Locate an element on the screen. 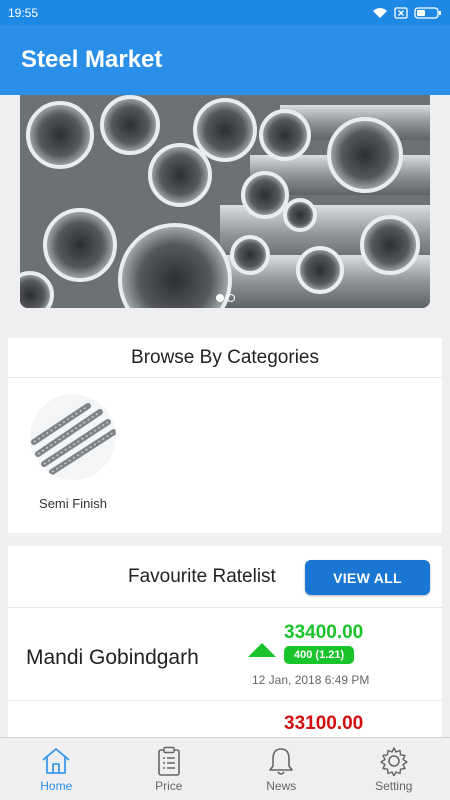  ratelist-header: Favourite Ratelist VIEW ALL is located at coordinates (225, 577).